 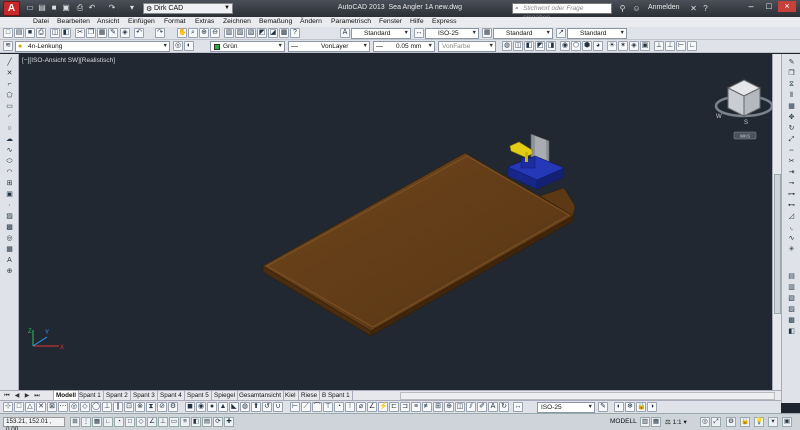 I want to click on mirror-icon: ⧖, so click(x=791, y=84).